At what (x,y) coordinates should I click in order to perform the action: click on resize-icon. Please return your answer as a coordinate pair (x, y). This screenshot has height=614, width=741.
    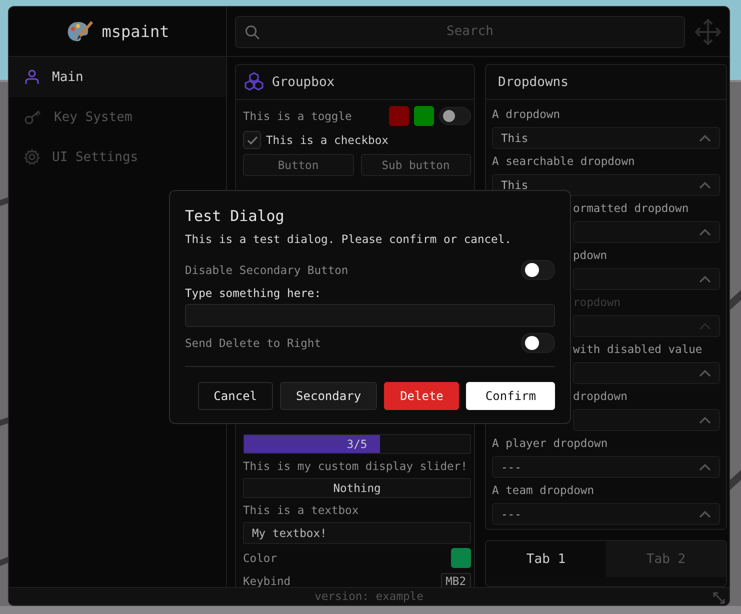
    Looking at the image, I should click on (719, 598).